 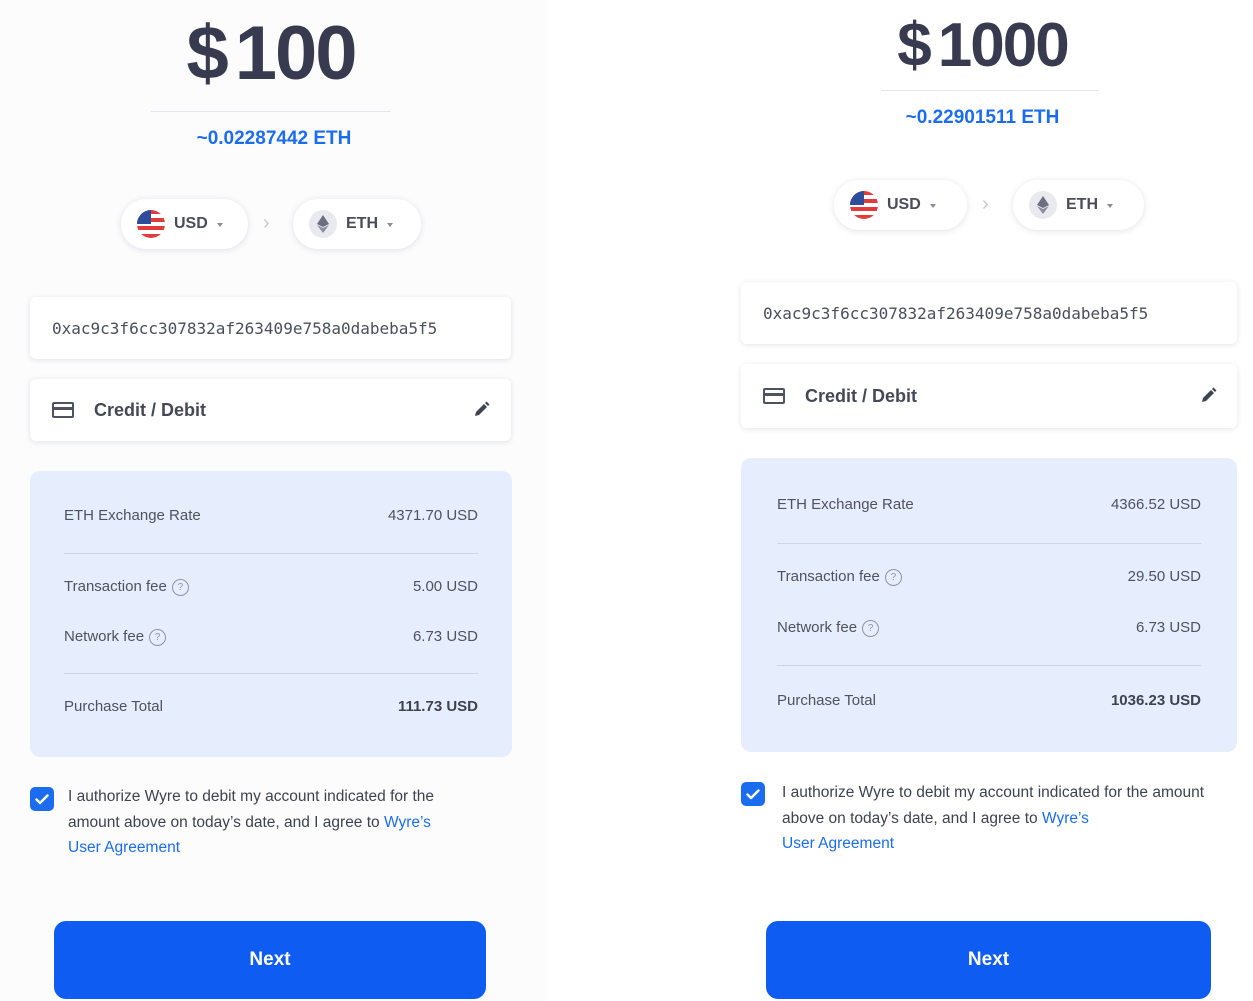 I want to click on transaction-fee-row: Transaction fee? 29.50 USD, so click(x=989, y=577).